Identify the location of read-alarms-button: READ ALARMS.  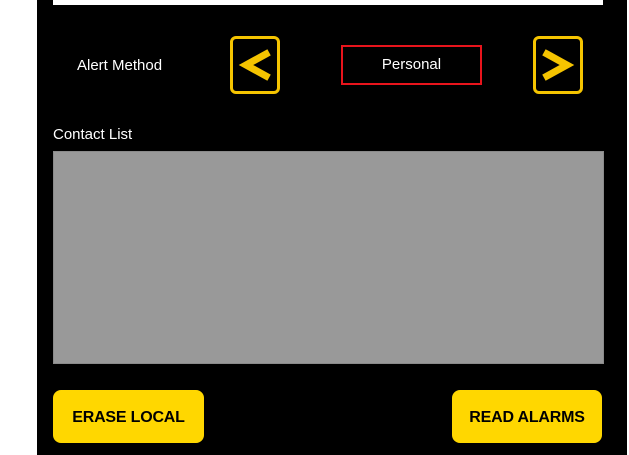
(527, 416).